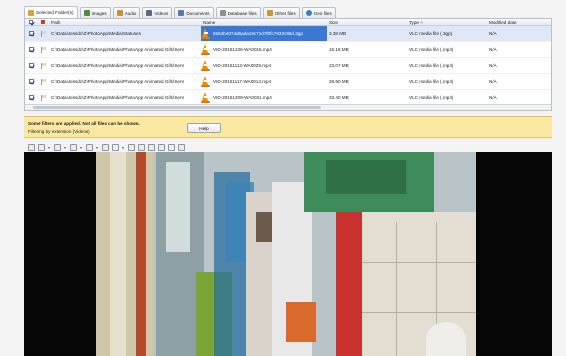 The height and width of the screenshot is (356, 566). Describe the element at coordinates (31, 12) in the screenshot. I see `folder-icon` at that location.